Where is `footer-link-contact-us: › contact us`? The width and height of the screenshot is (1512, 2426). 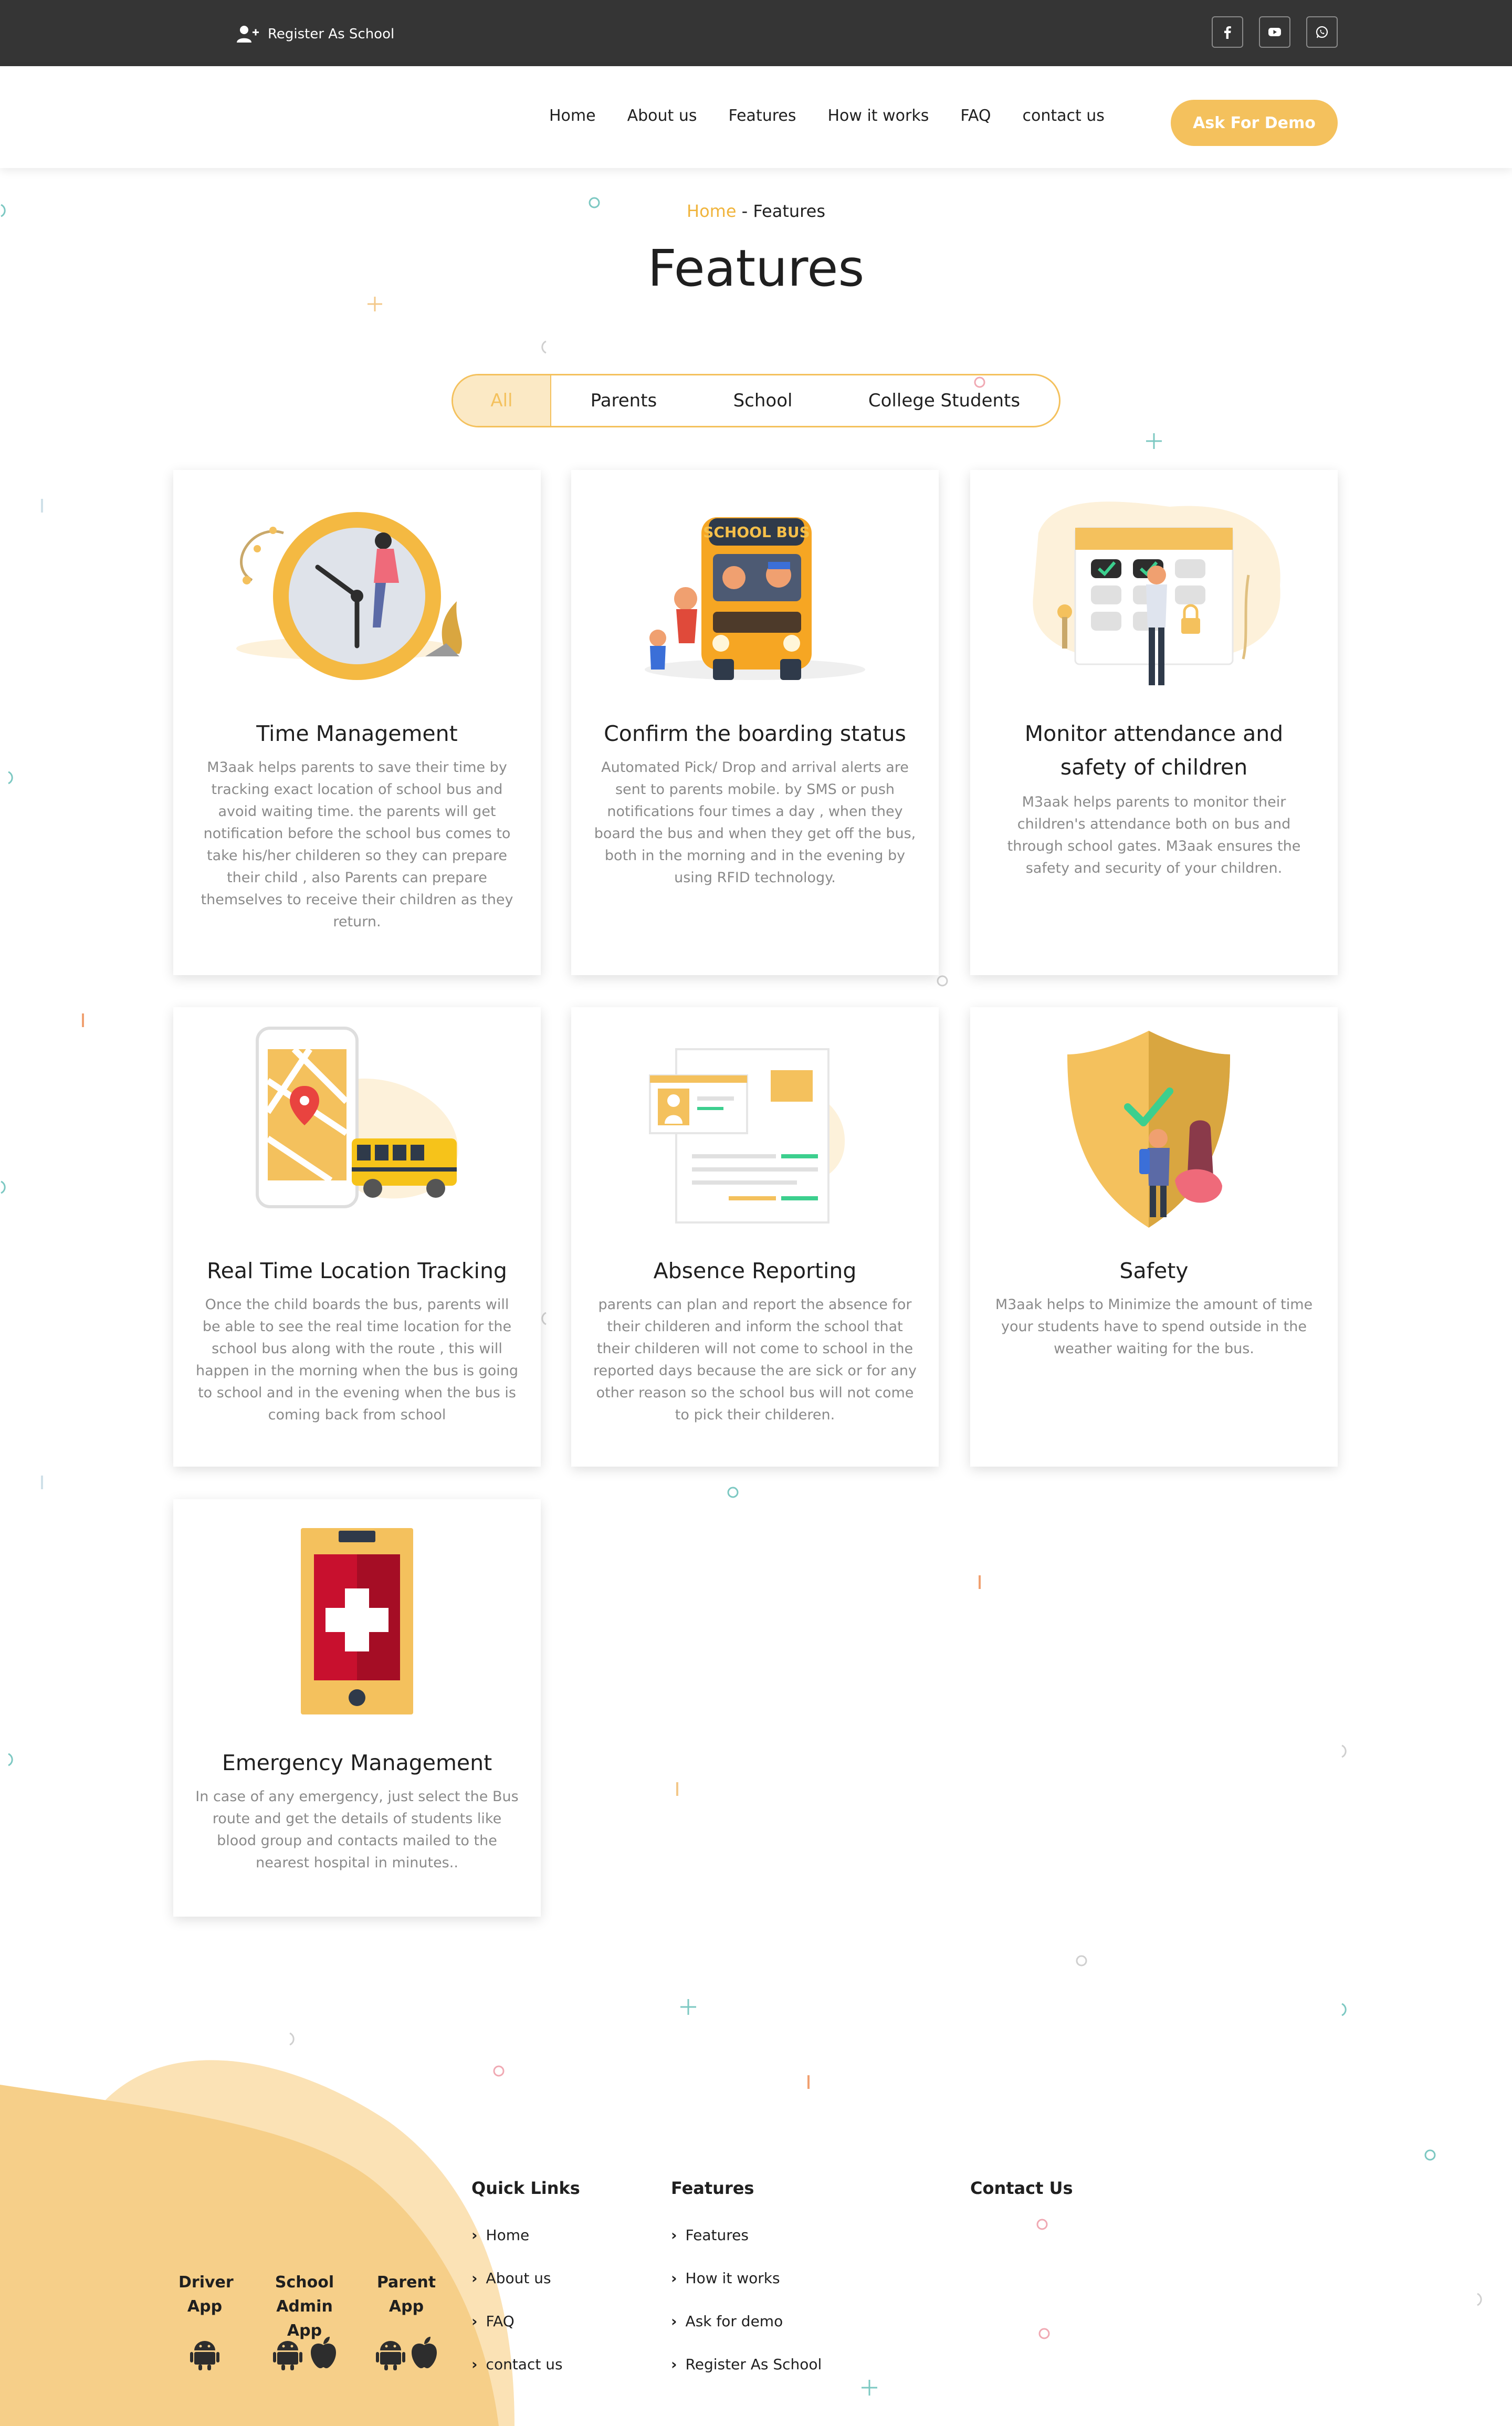
footer-link-contact-us: › contact us is located at coordinates (517, 2364).